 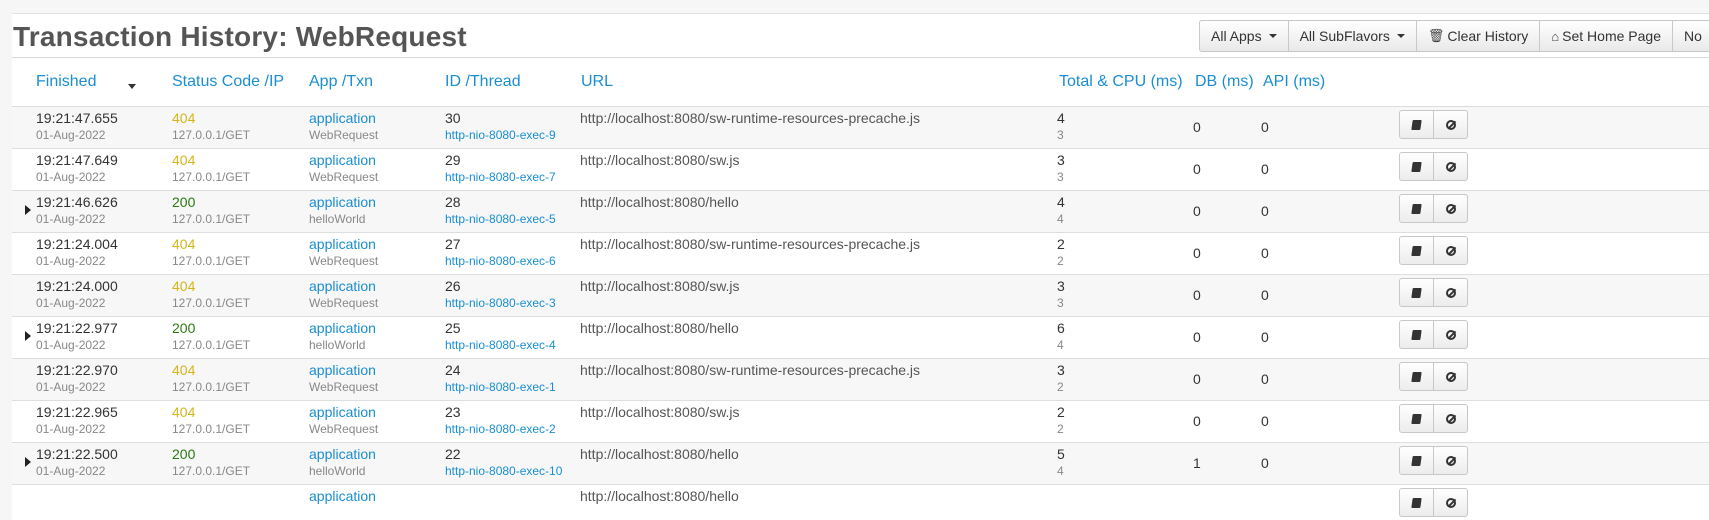 I want to click on col-db: DB (ms), so click(x=1224, y=82).